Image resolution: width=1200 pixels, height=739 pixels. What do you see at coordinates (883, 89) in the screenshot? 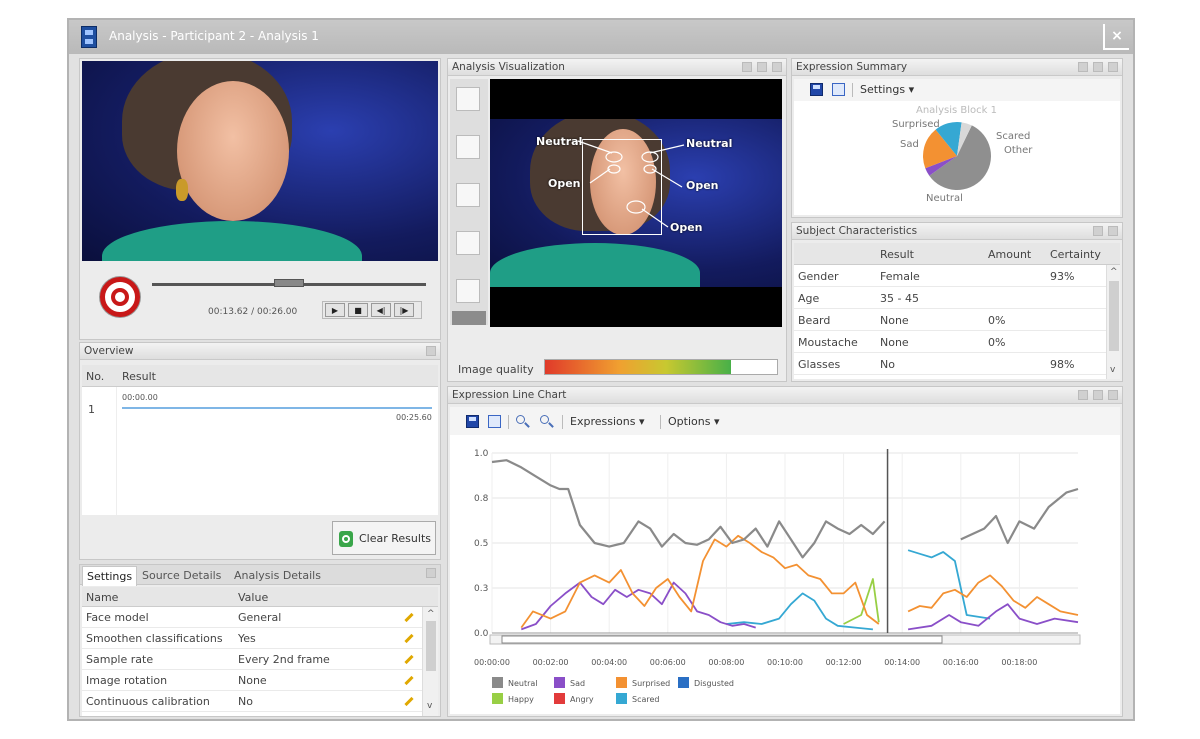
I see `settings-menu-label: Settings` at bounding box center [883, 89].